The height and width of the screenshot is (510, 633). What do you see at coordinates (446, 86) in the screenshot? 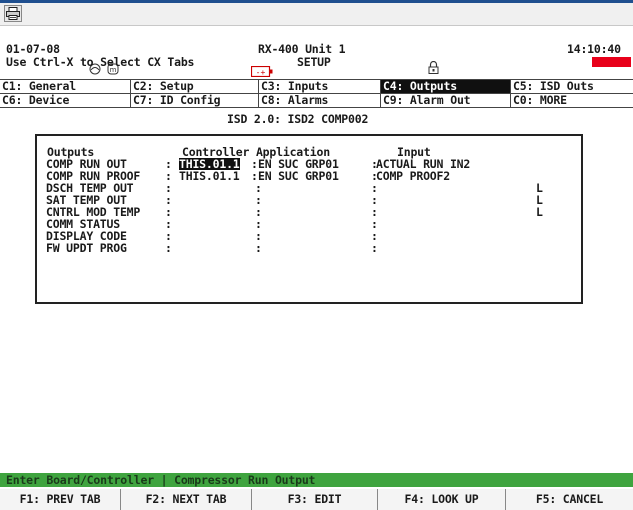
I see `tab-outputs: C4: Outputs` at bounding box center [446, 86].